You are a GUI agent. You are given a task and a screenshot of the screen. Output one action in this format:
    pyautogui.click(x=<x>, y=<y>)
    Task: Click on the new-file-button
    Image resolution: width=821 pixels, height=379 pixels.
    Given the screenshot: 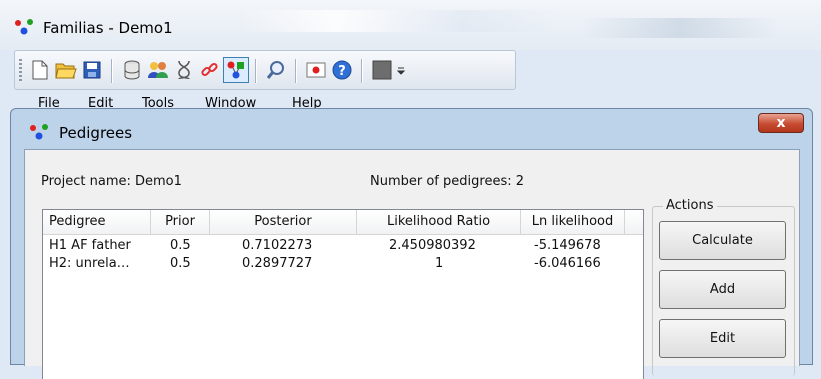 What is the action you would take?
    pyautogui.click(x=40, y=70)
    